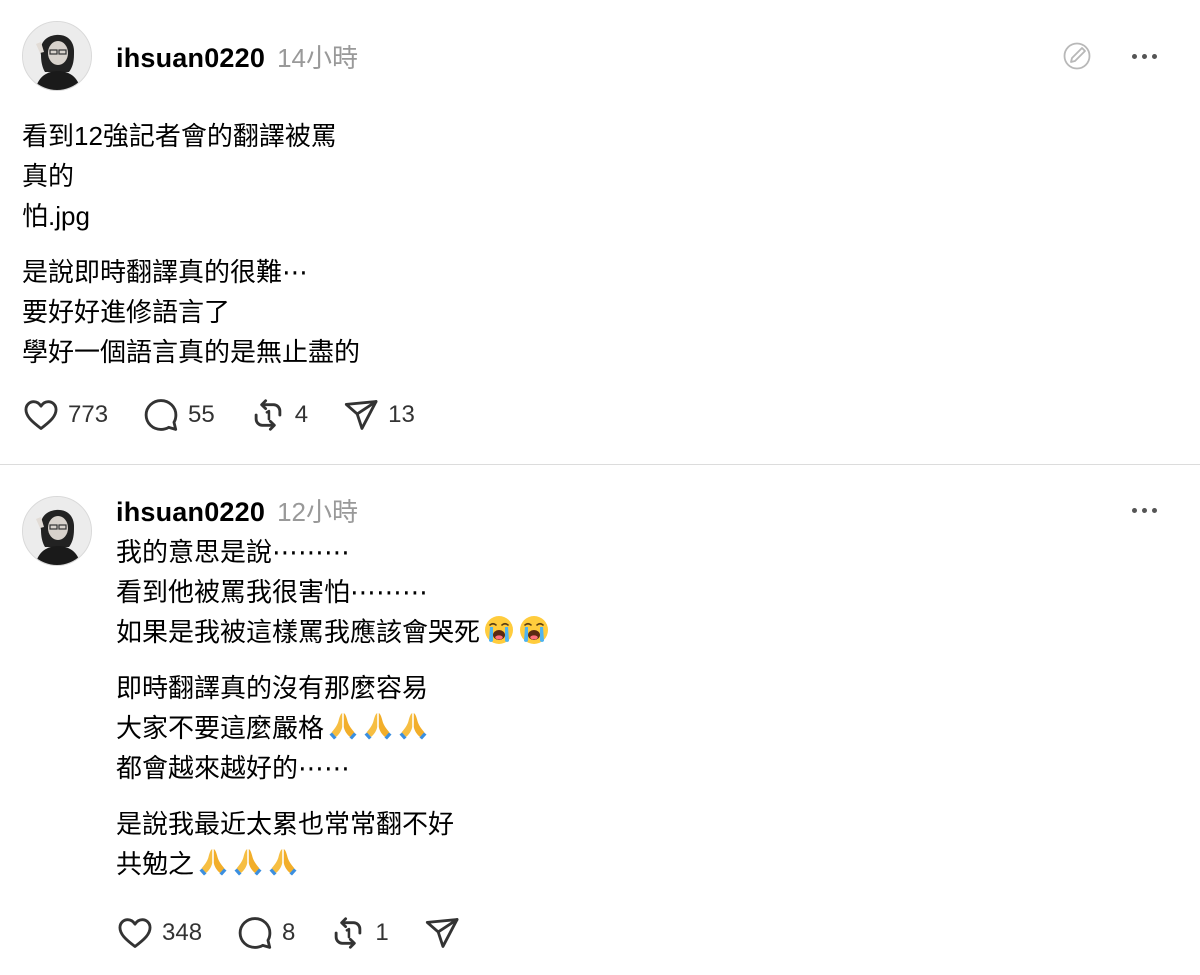 This screenshot has width=1200, height=975. What do you see at coordinates (233, 552) in the screenshot?
I see `text-line: 我的意思是說⋯⋯⋯` at bounding box center [233, 552].